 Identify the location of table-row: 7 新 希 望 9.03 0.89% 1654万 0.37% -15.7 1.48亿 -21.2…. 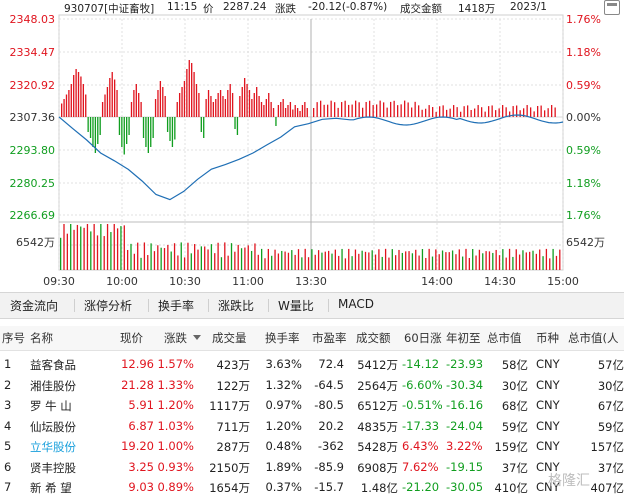
(312, 487).